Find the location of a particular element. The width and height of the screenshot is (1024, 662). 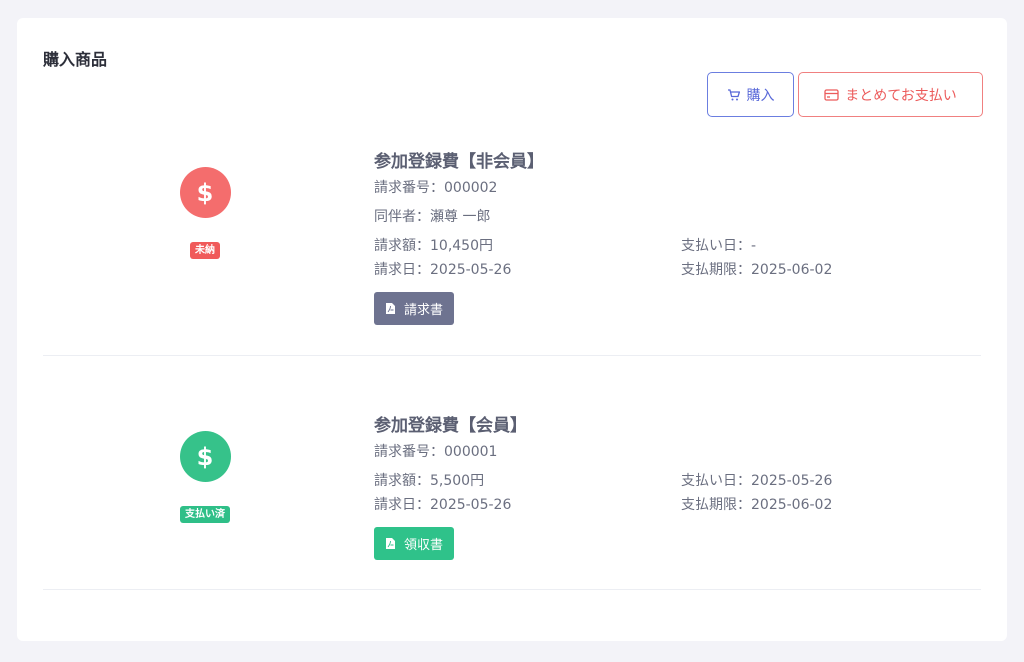

invoice-amount: 請求額：10,450円 is located at coordinates (433, 246).